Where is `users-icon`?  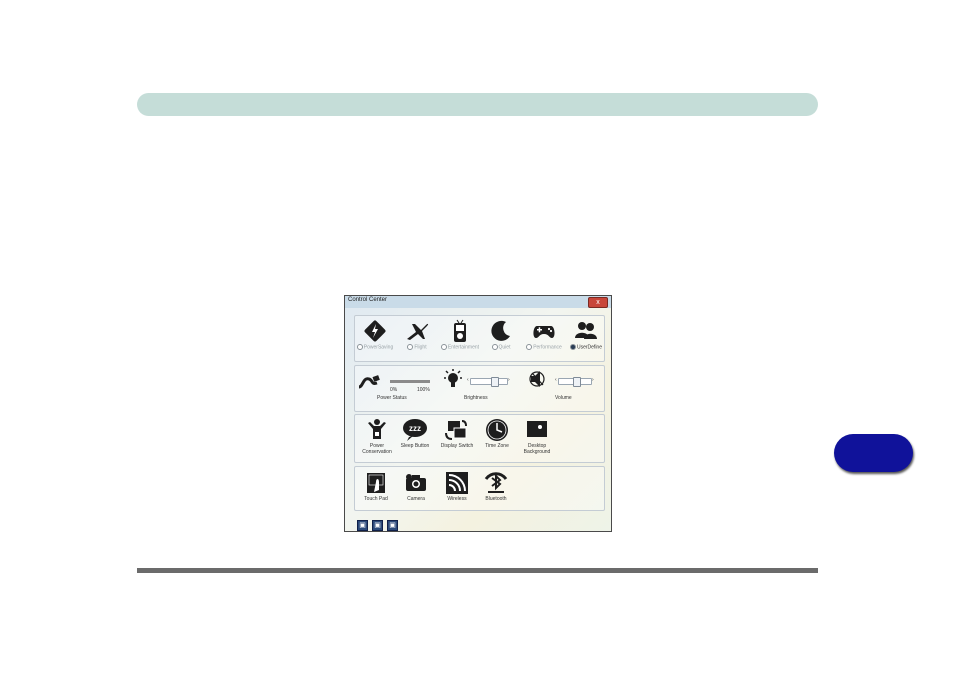 users-icon is located at coordinates (586, 330).